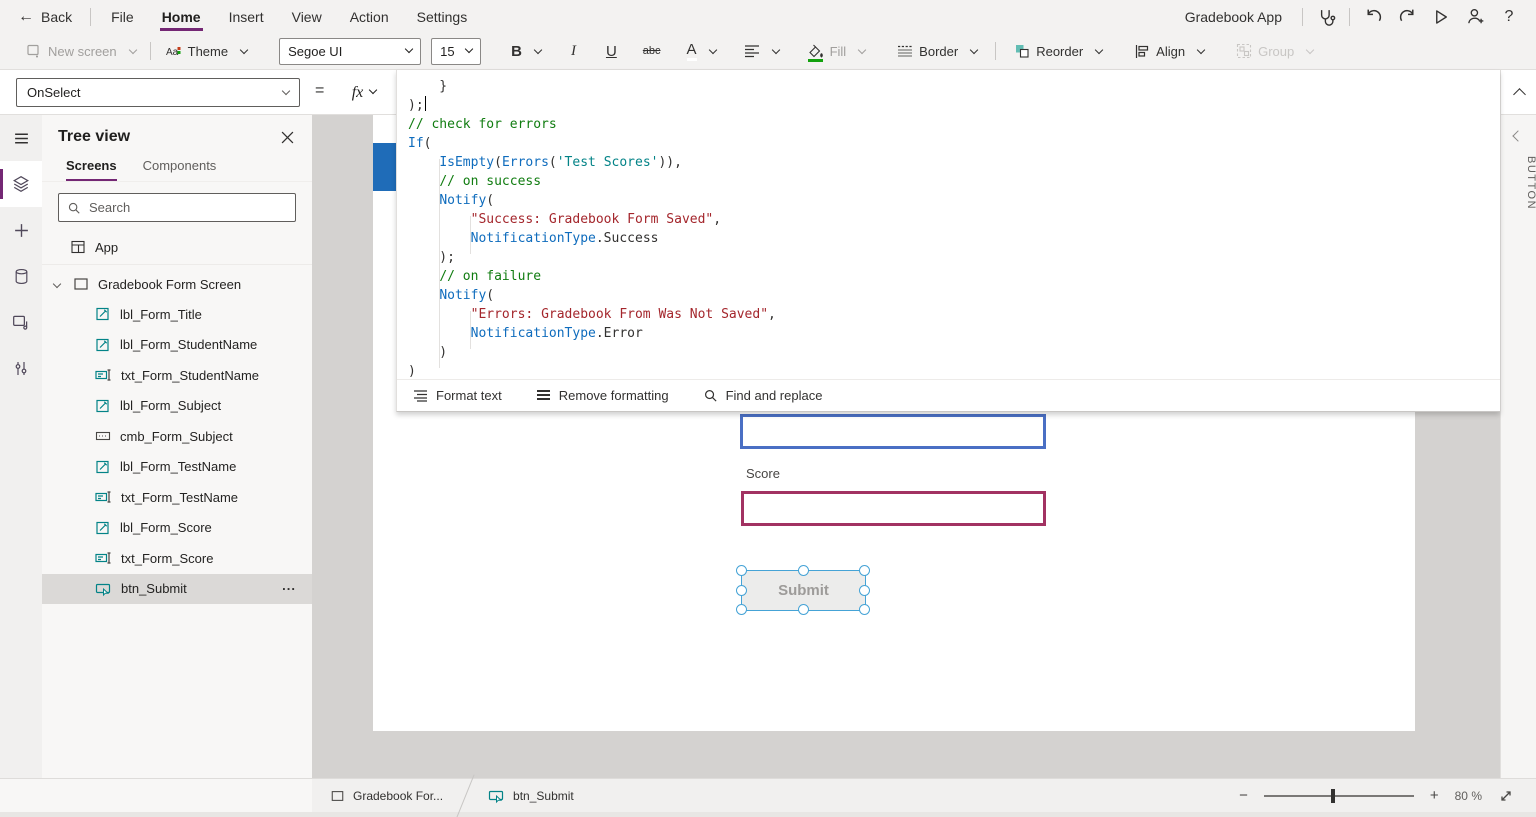 The height and width of the screenshot is (817, 1536). Describe the element at coordinates (652, 51) in the screenshot. I see `strikethrough-button: abc` at that location.